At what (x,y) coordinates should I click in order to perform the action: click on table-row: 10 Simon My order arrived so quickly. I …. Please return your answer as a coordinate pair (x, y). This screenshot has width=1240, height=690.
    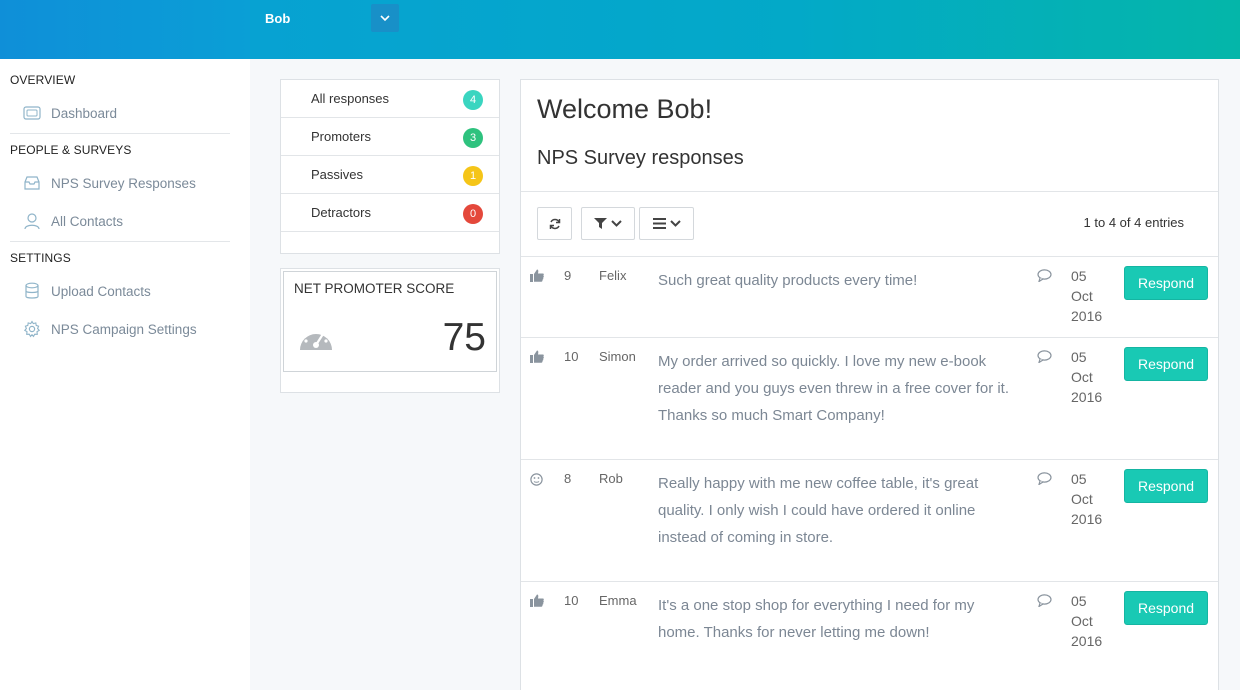
    Looking at the image, I should click on (869, 399).